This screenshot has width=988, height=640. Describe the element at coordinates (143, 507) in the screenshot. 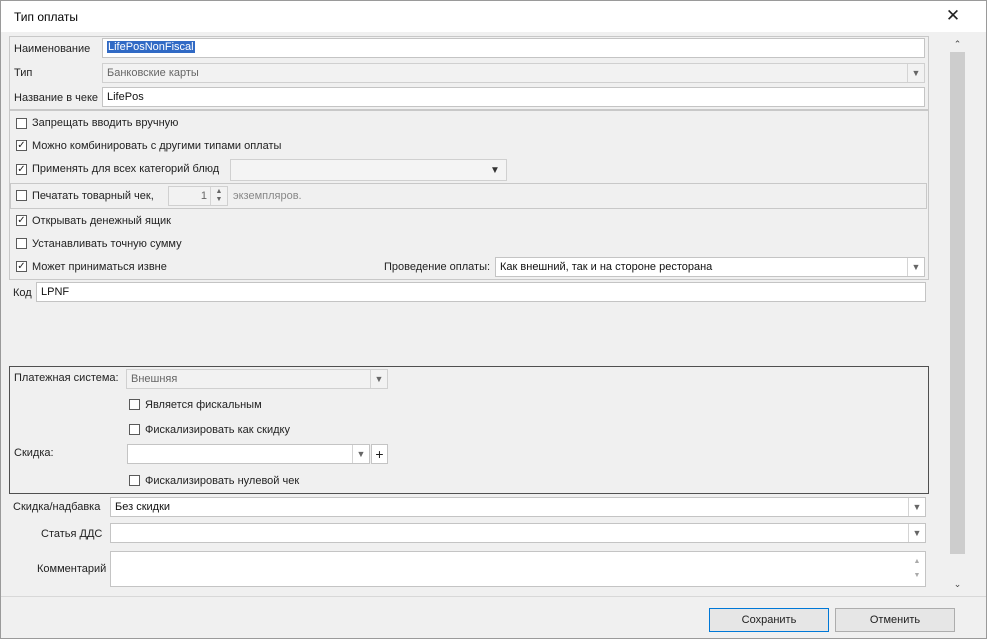

I see `discount-markup-value: Без скидки` at that location.